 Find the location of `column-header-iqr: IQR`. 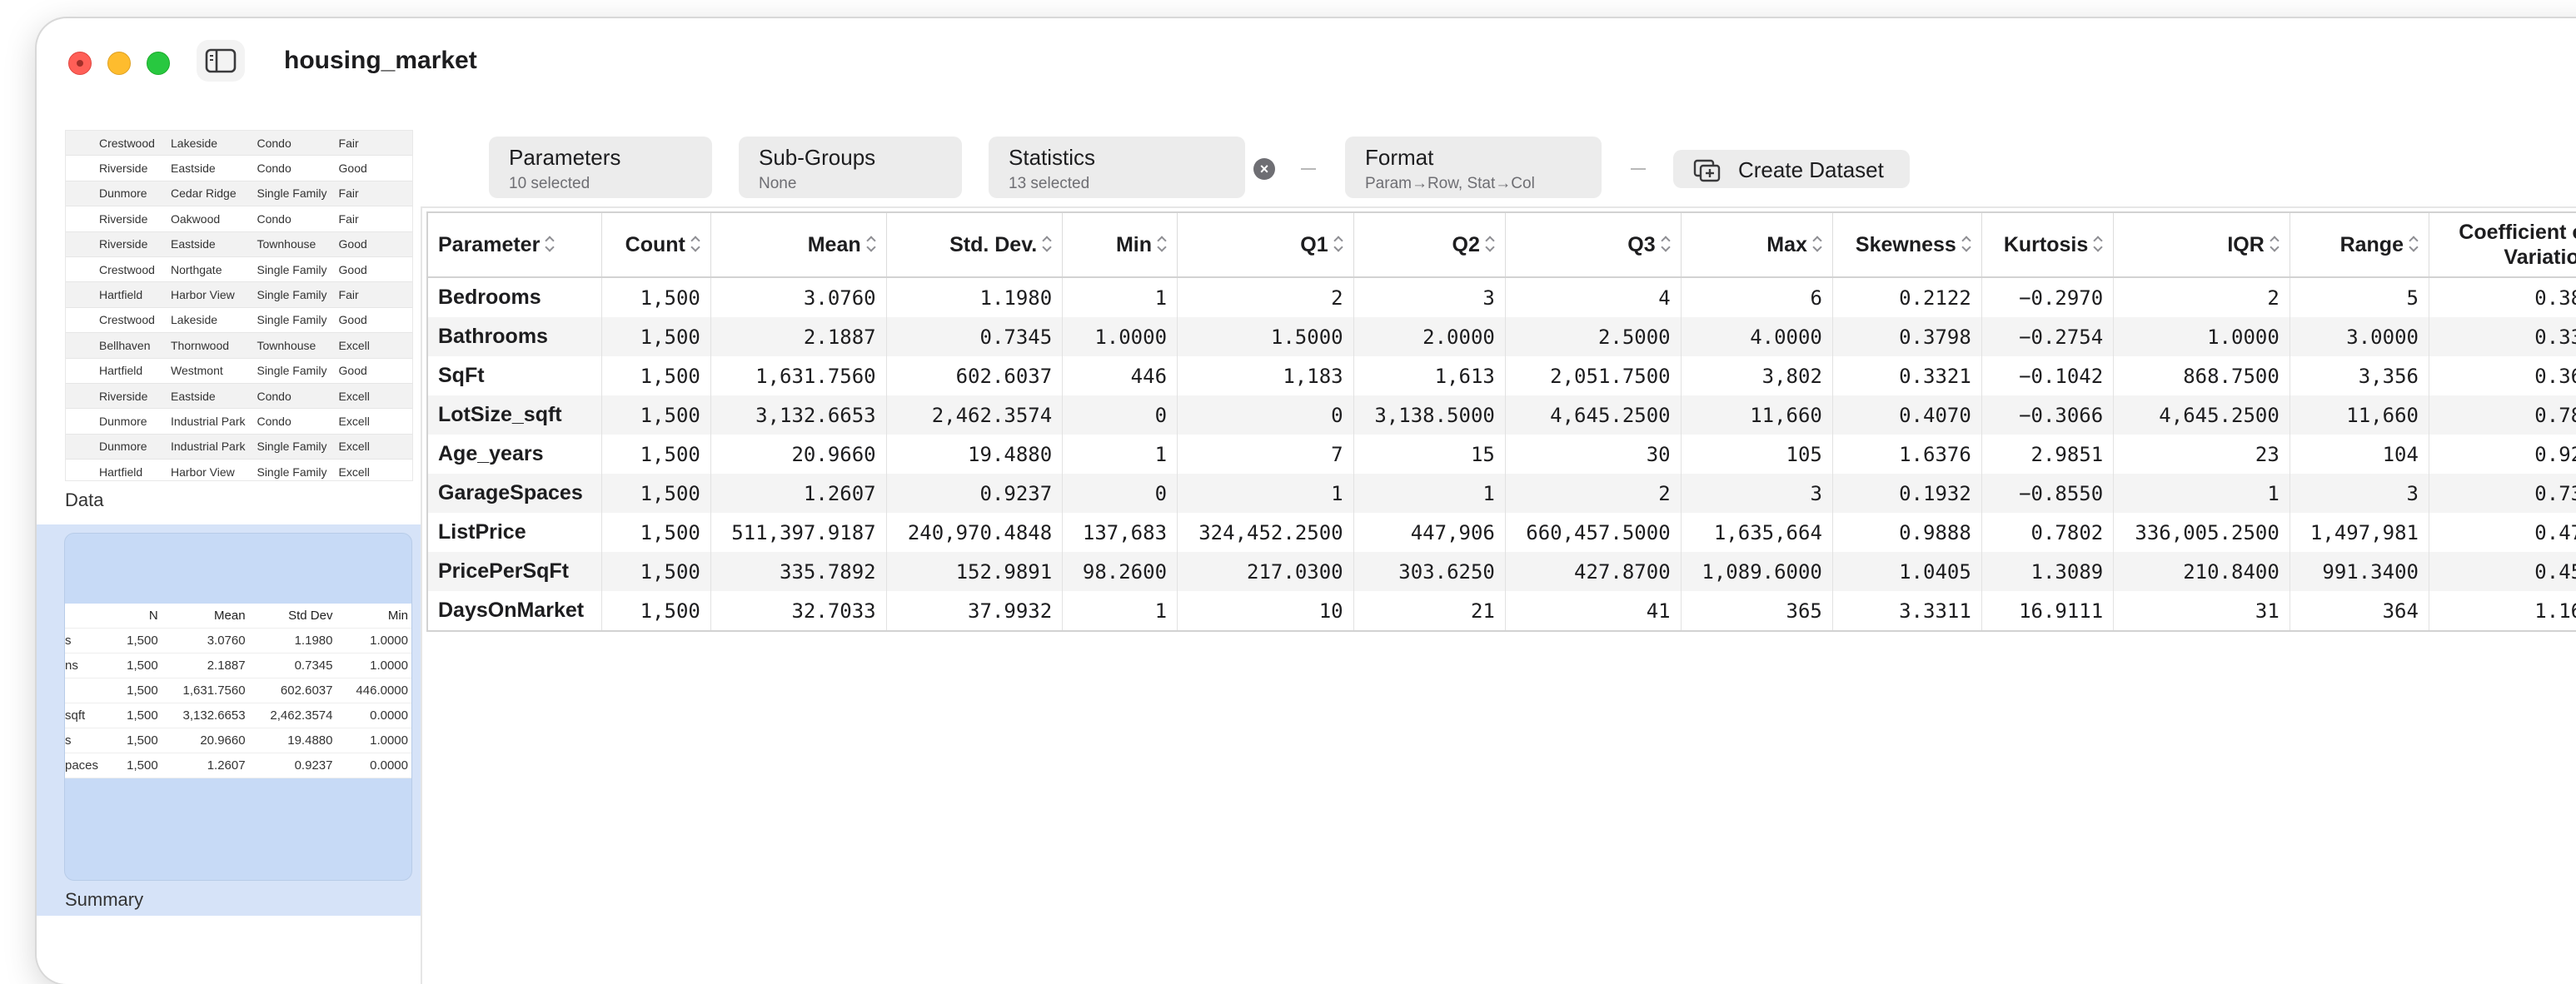

column-header-iqr: IQR is located at coordinates (2201, 245).